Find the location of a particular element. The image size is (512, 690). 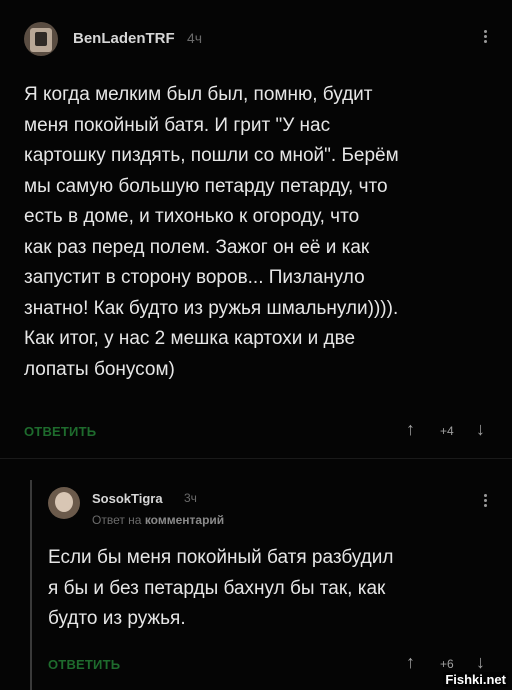

avatar-image is located at coordinates (64, 502).